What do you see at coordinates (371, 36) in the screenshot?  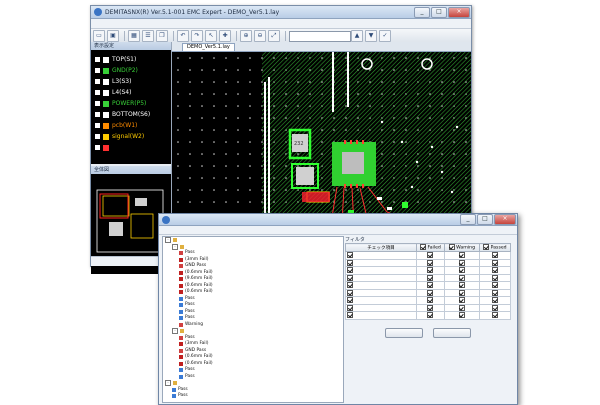 I see `layer-down-icon: ▼` at bounding box center [371, 36].